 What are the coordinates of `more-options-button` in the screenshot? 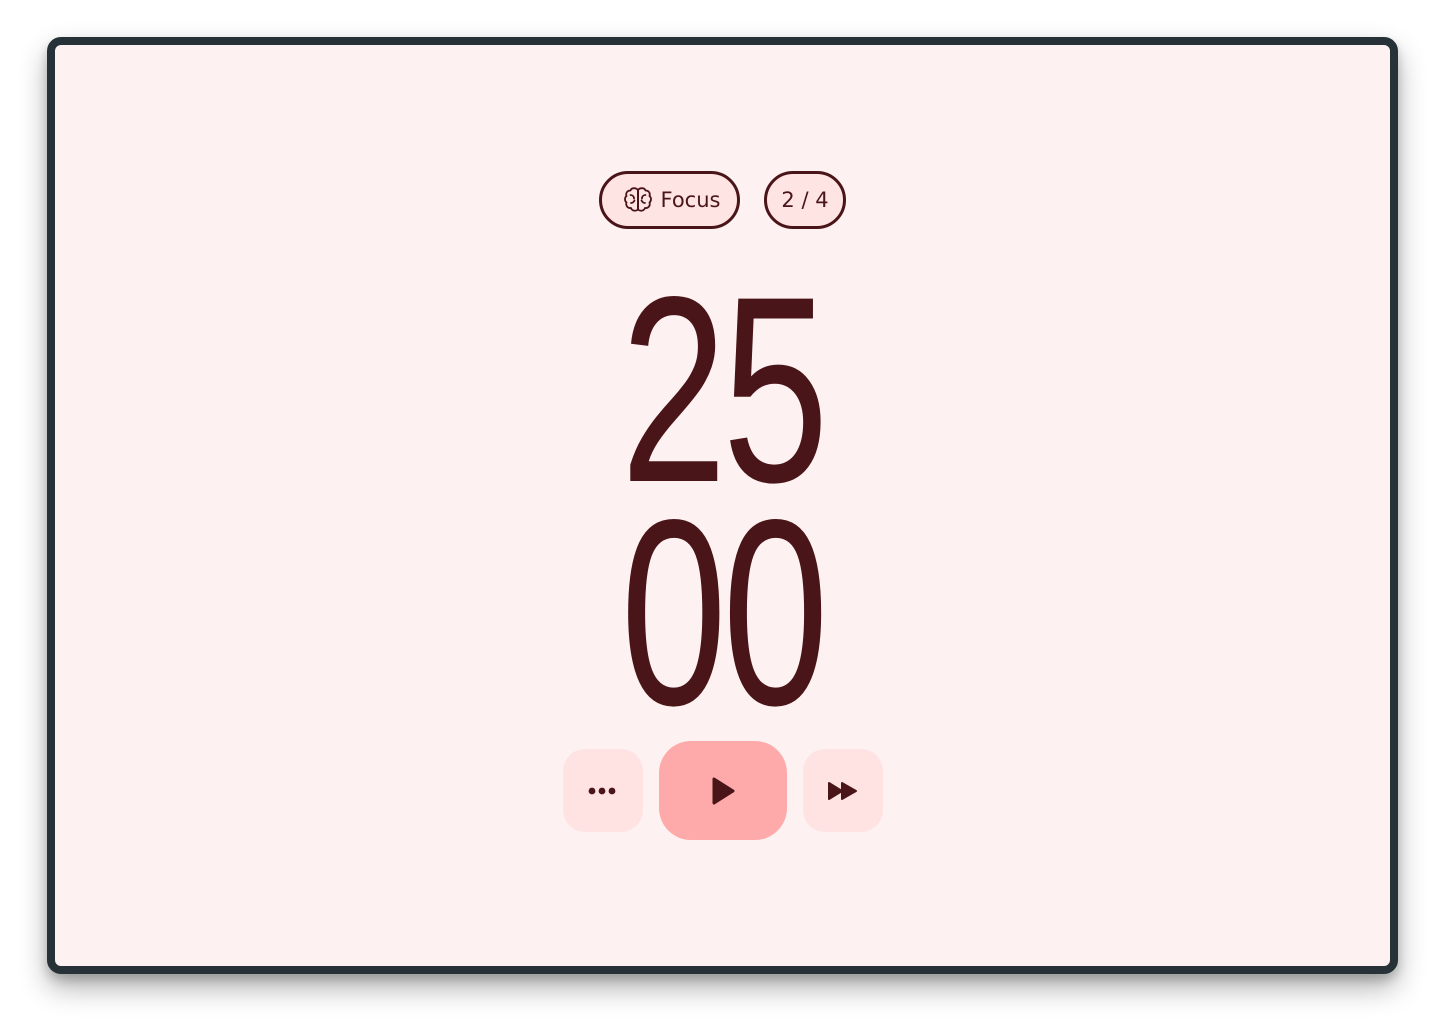 It's located at (603, 790).